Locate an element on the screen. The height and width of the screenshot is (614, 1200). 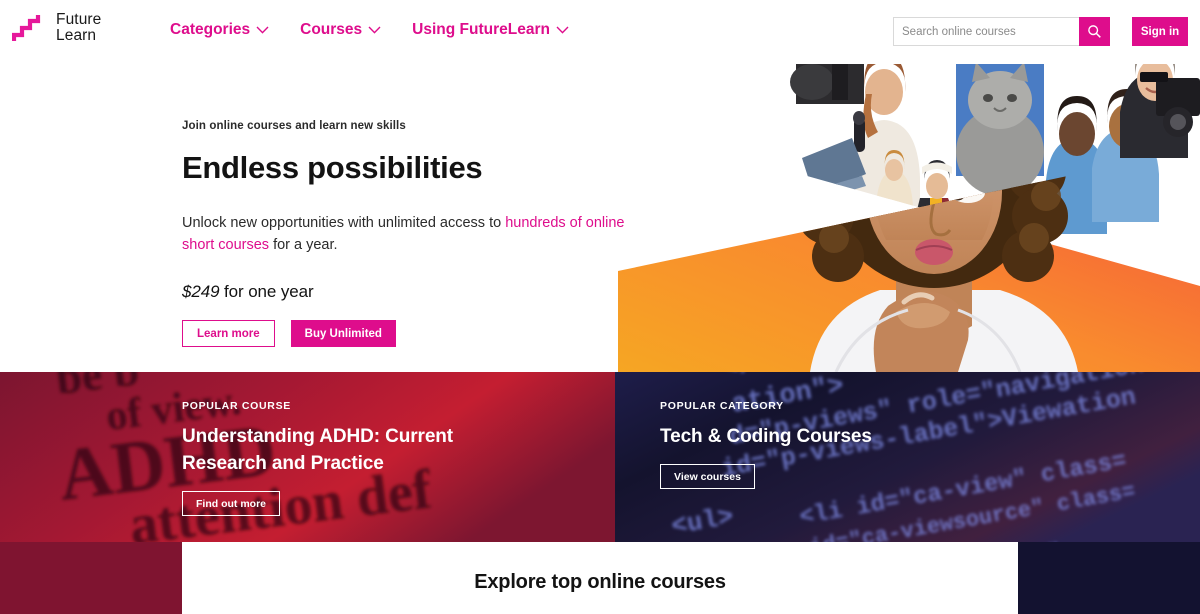
logo-line-1: Future is located at coordinates (79, 19).